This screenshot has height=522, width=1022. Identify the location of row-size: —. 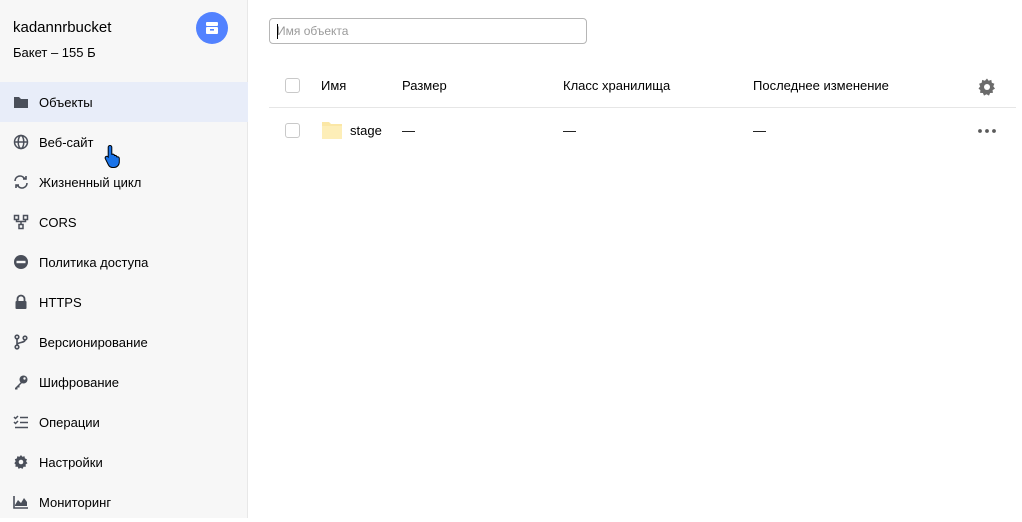
(408, 130).